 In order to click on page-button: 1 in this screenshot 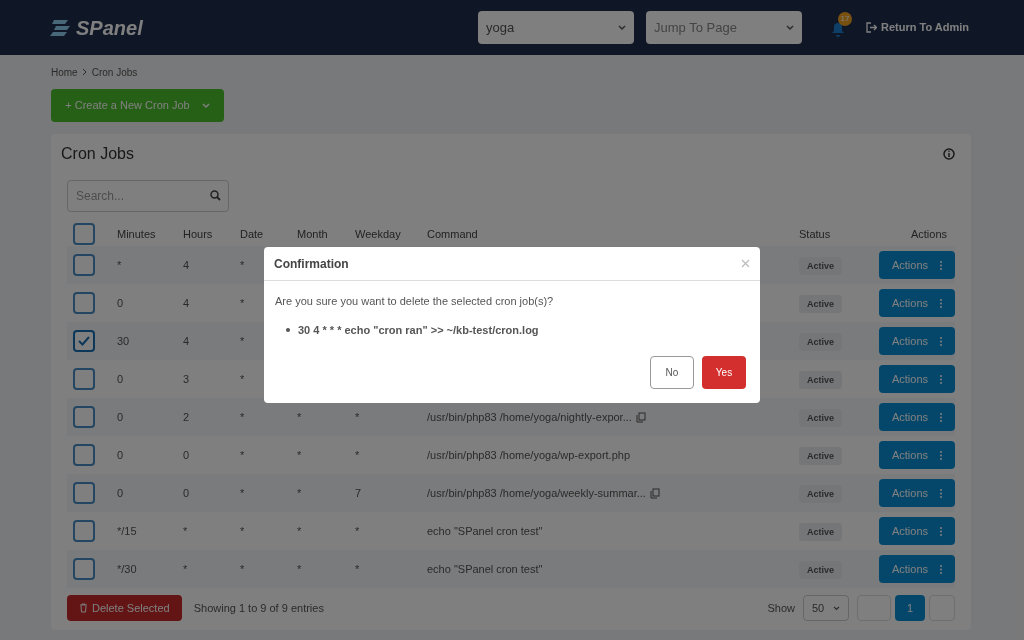, I will do `click(910, 608)`.